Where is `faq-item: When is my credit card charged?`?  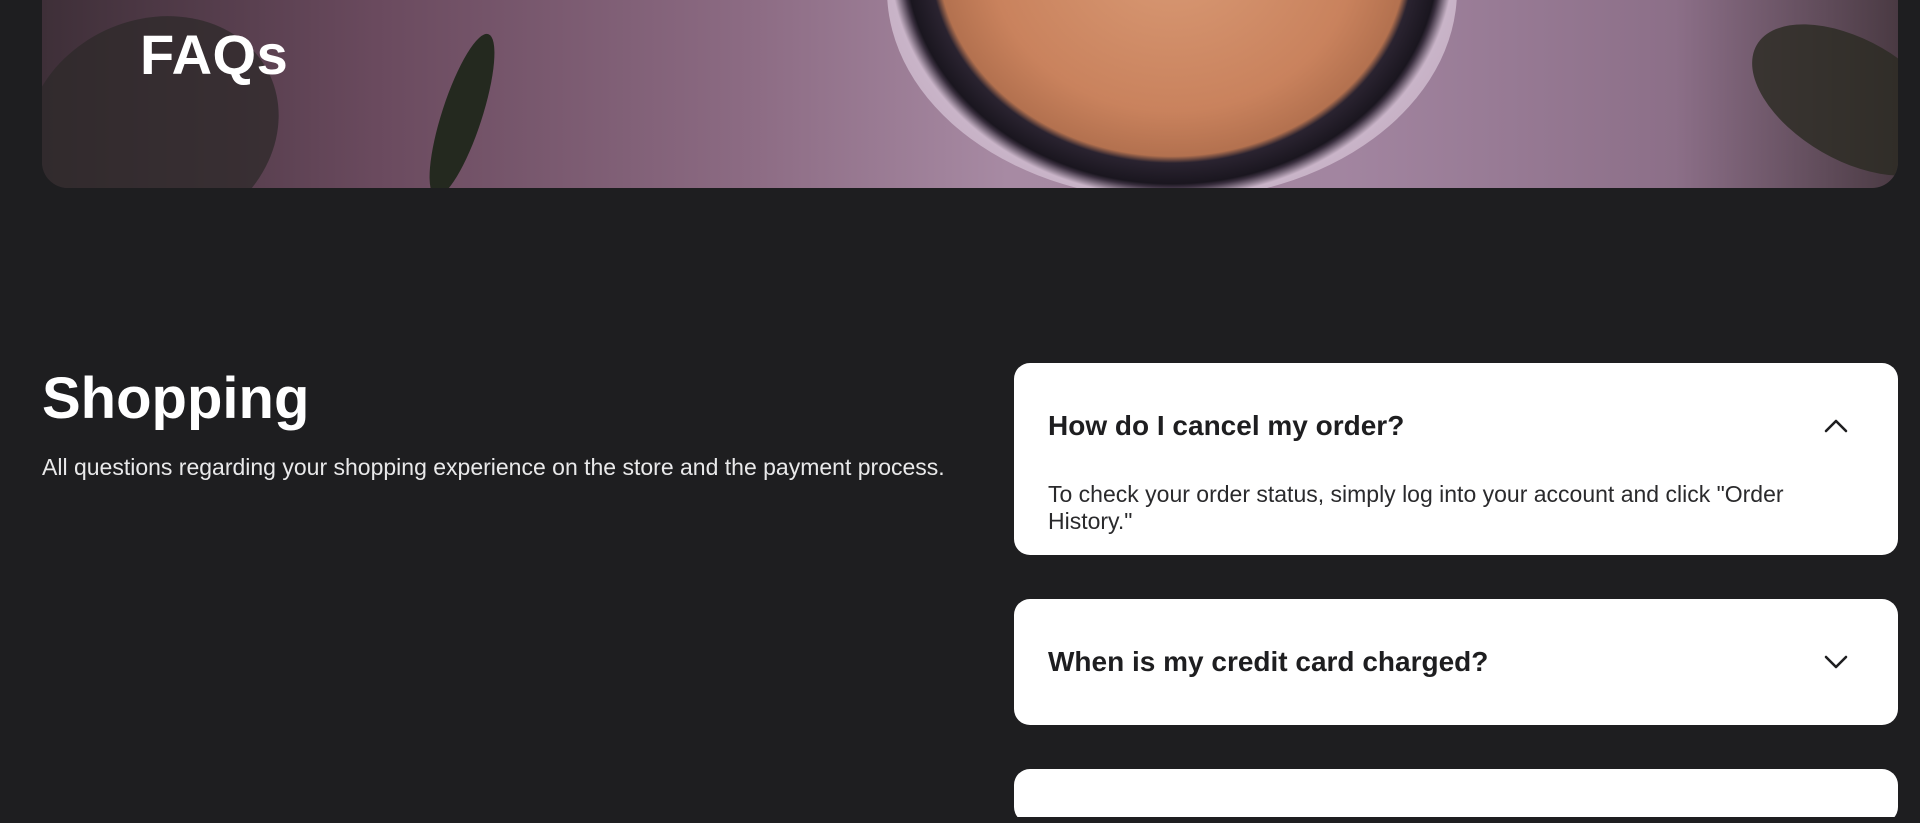
faq-item: When is my credit card charged? is located at coordinates (1456, 662).